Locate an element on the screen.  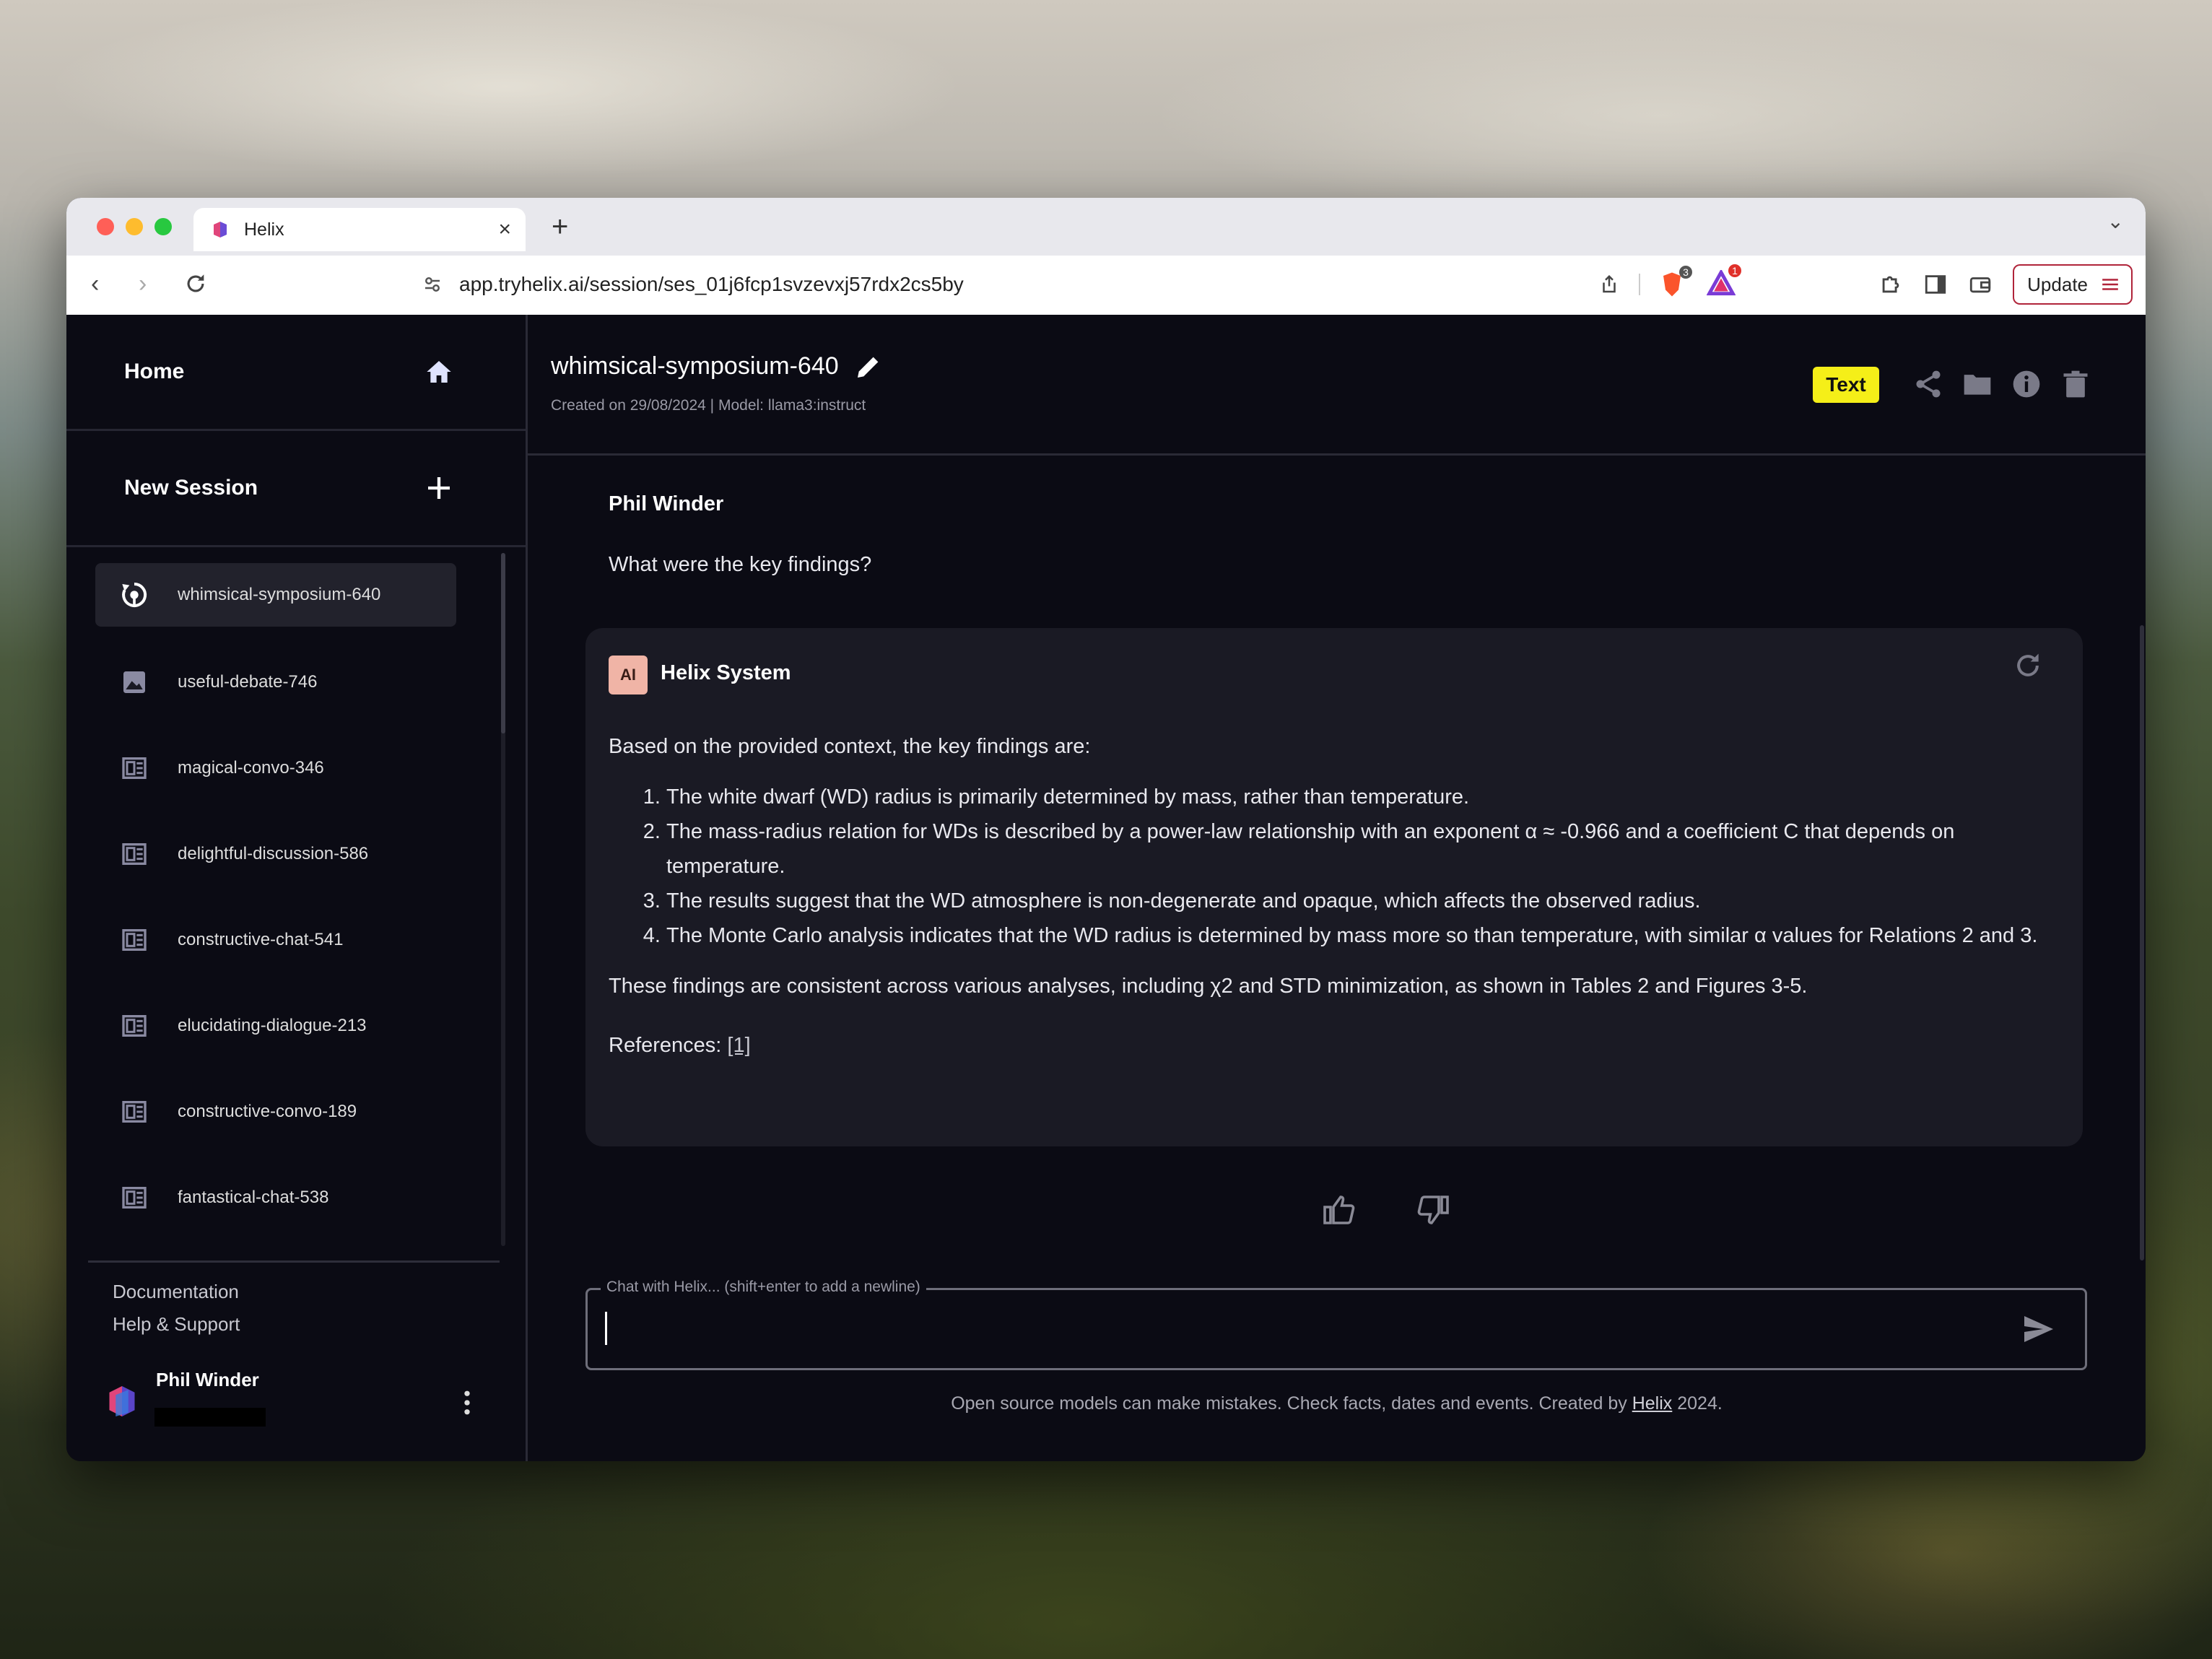
tab-title: Helix is located at coordinates (264, 229).